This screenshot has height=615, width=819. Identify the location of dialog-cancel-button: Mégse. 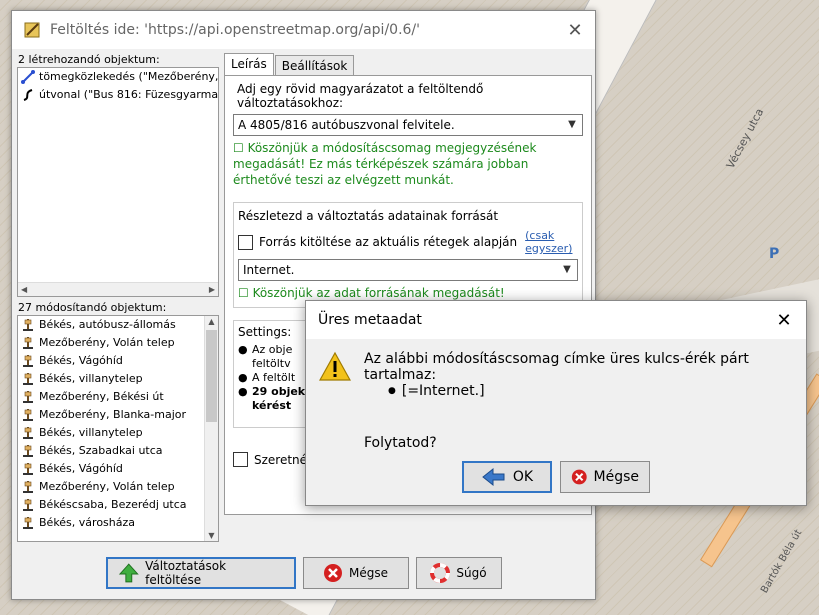
(605, 477).